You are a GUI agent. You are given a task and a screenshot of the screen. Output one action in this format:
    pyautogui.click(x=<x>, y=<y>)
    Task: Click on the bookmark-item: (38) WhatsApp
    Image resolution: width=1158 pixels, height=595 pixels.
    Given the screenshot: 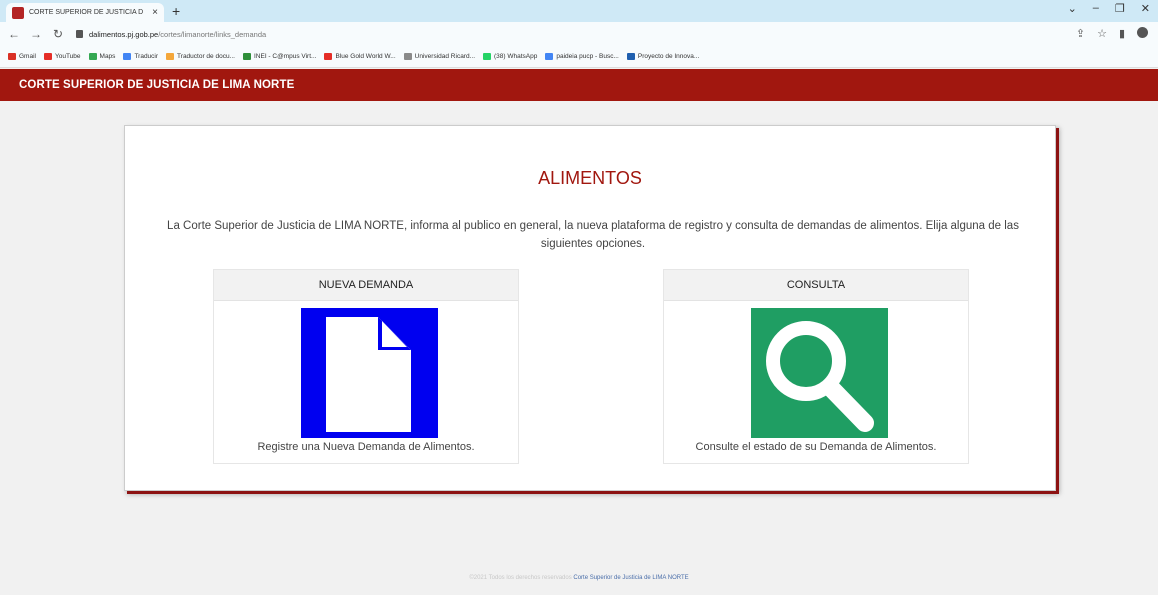 What is the action you would take?
    pyautogui.click(x=510, y=56)
    